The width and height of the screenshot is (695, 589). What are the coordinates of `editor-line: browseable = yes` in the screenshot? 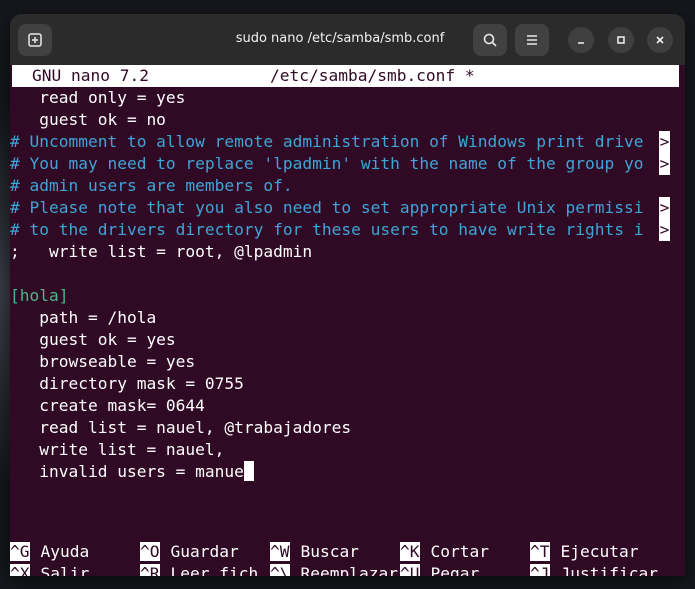 It's located at (102, 362).